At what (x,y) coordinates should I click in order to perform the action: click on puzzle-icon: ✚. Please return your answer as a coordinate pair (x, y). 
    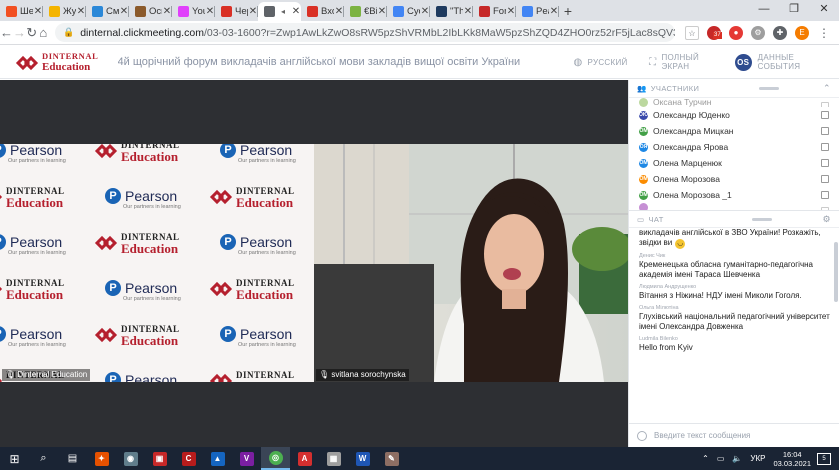
    Looking at the image, I should click on (780, 32).